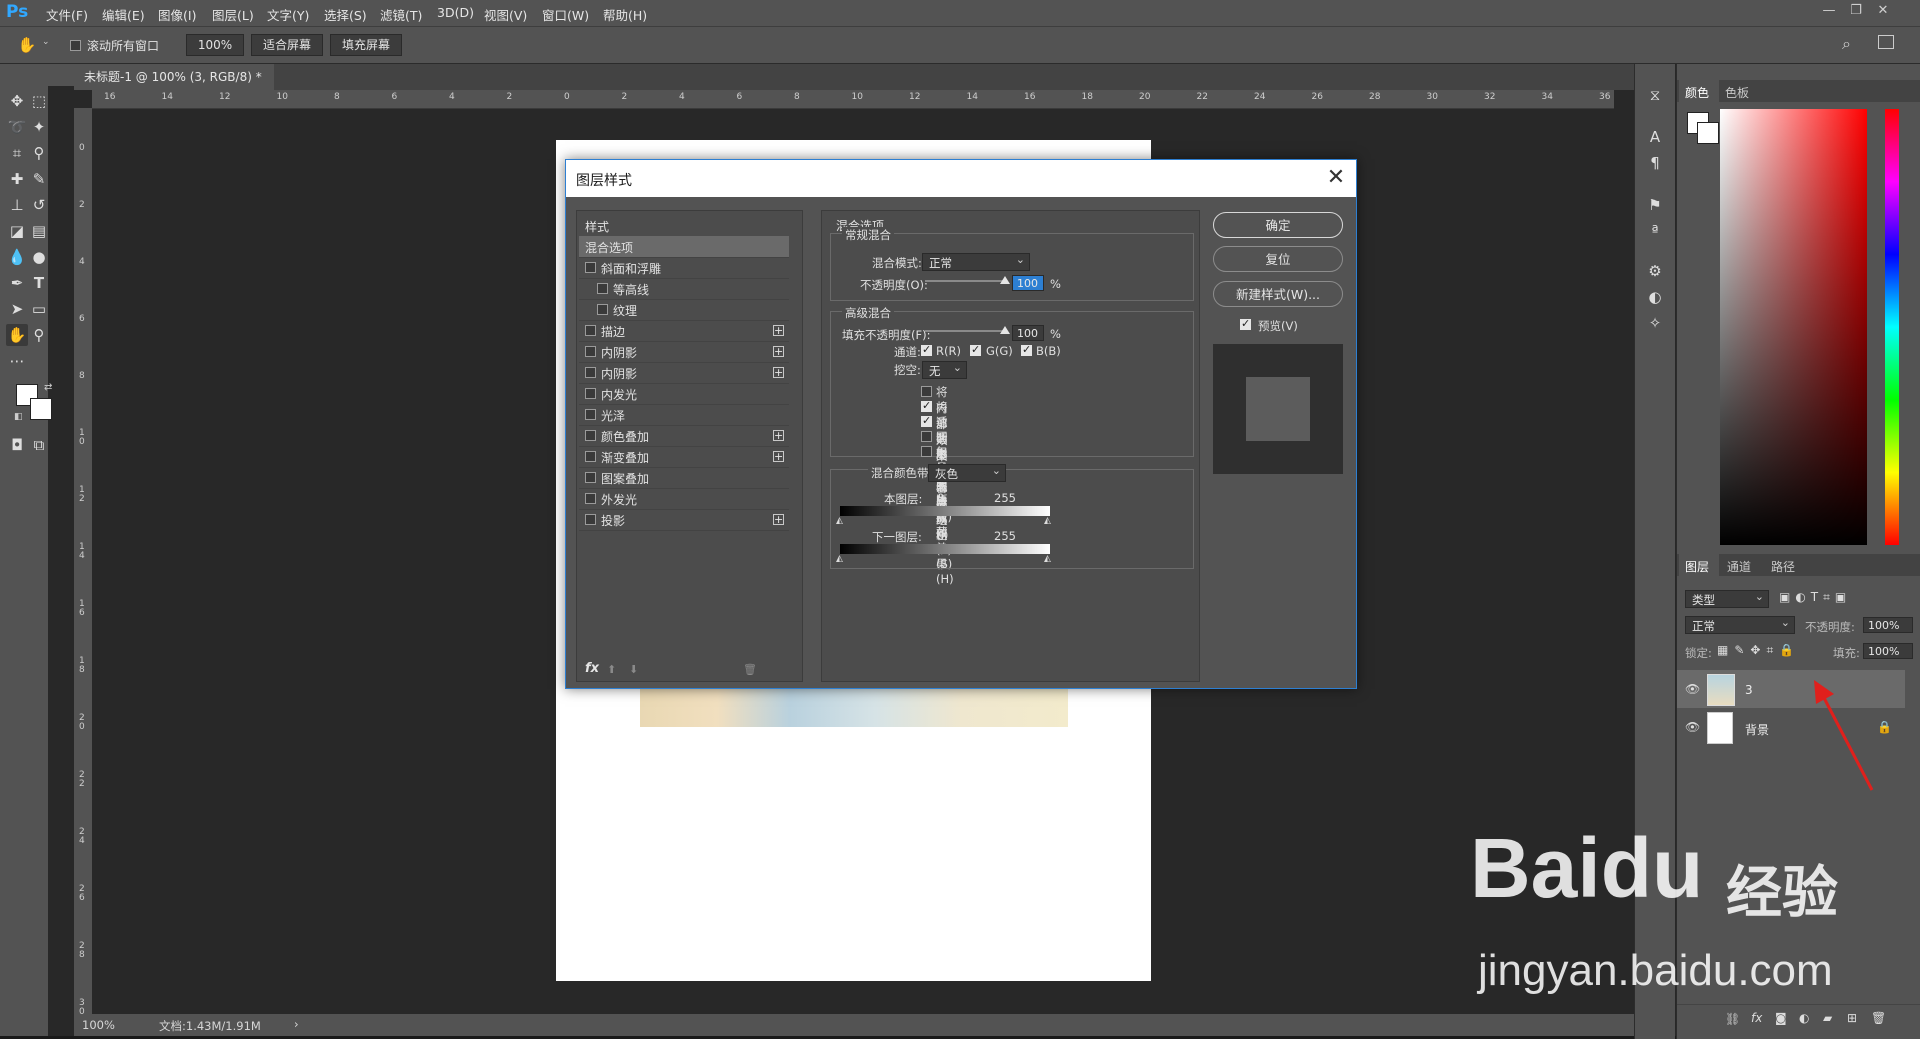  Describe the element at coordinates (48, 387) in the screenshot. I see `swap-colors-icon: ⇄` at that location.